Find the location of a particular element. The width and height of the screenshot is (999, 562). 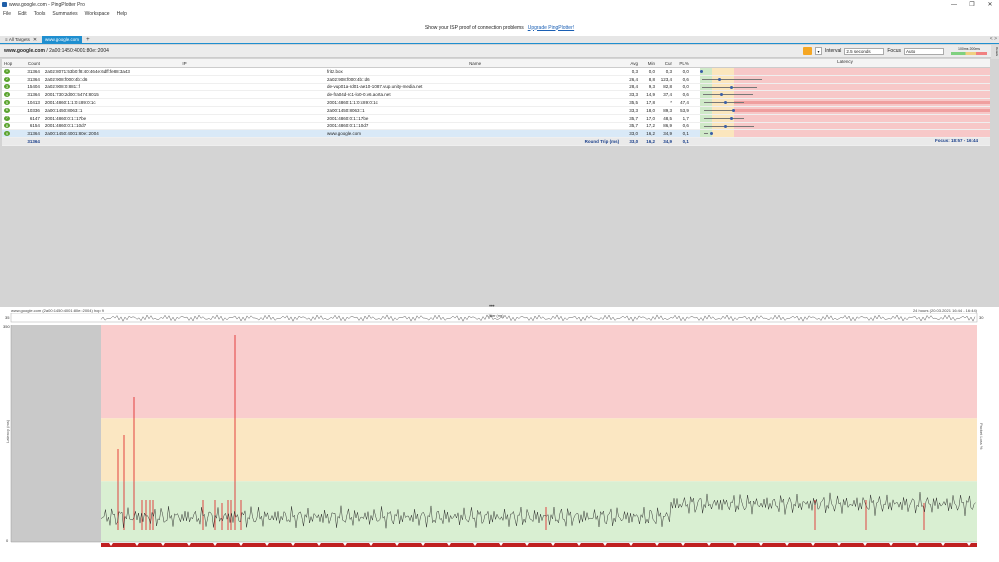

cur-cell: 0,3 is located at coordinates (668, 71).